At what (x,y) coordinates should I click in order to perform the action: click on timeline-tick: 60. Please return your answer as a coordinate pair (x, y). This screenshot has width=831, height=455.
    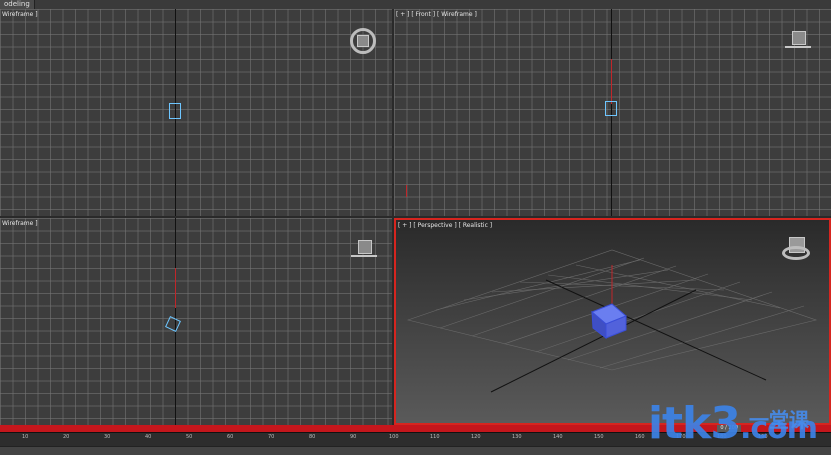
    Looking at the image, I should click on (230, 437).